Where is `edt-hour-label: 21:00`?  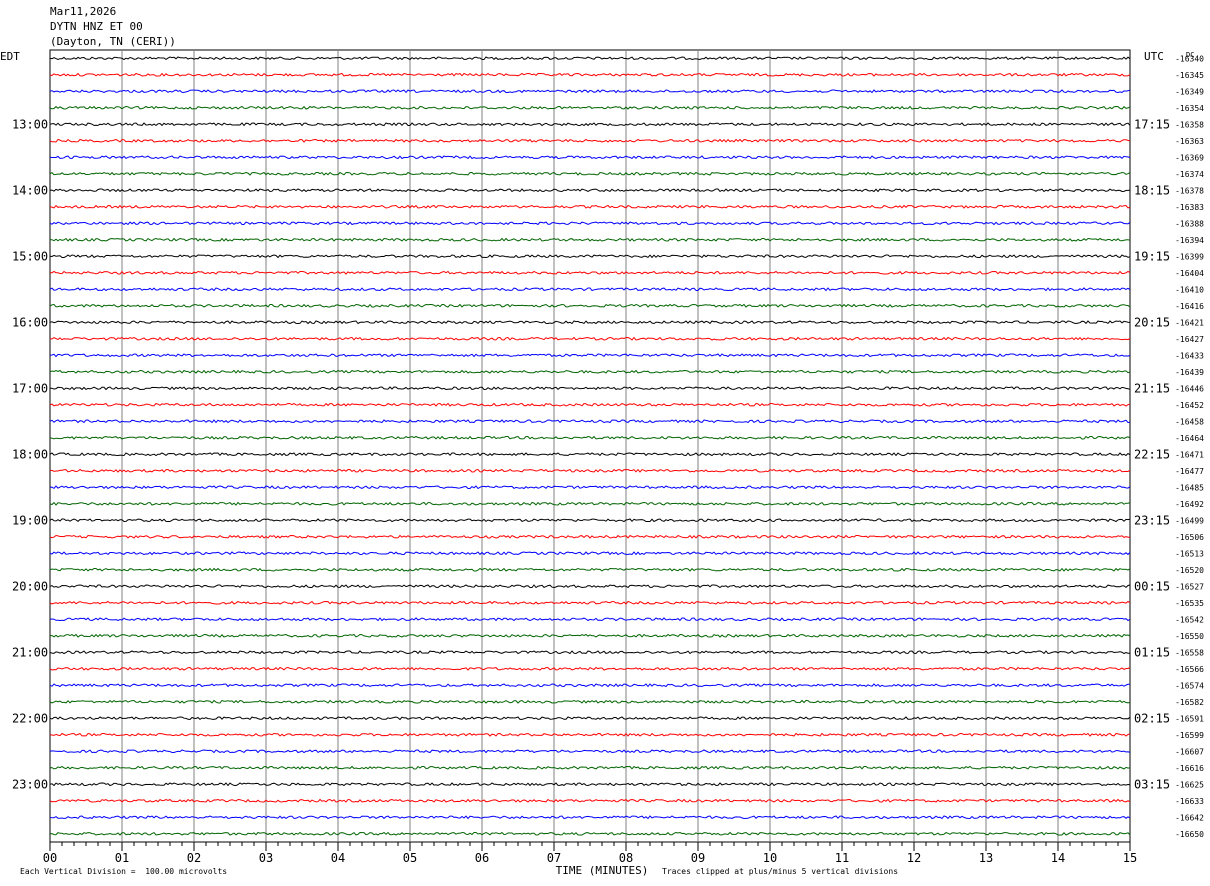
edt-hour-label: 21:00 is located at coordinates (30, 652).